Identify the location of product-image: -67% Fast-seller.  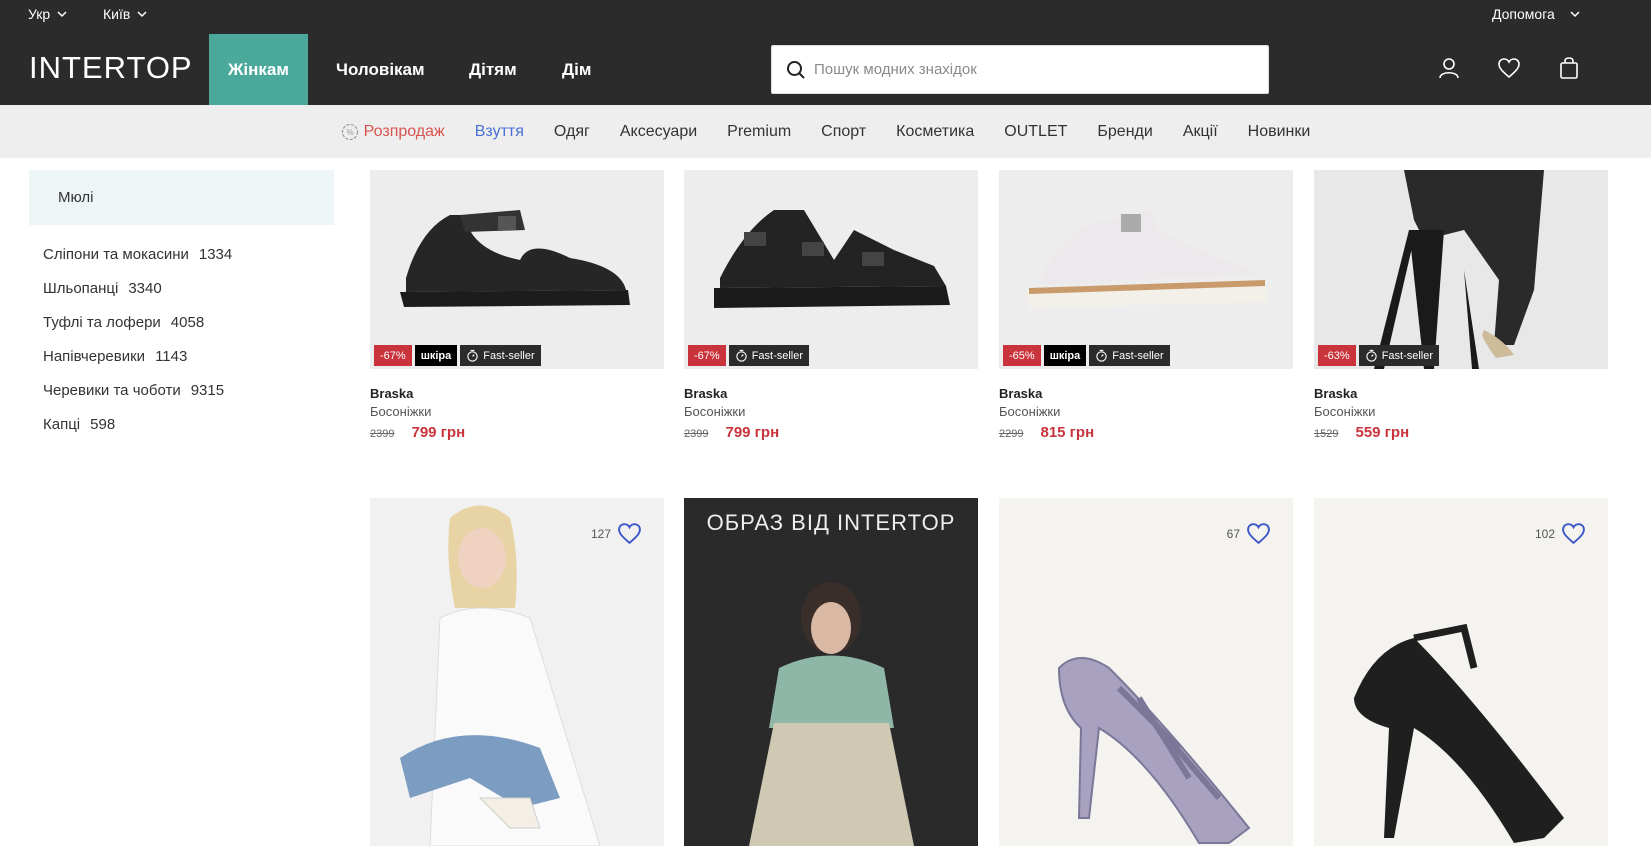
(831, 269).